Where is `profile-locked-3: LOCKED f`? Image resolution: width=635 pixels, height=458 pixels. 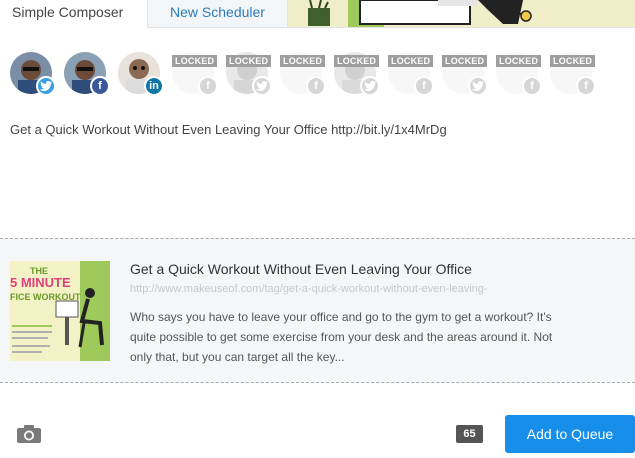 profile-locked-3: LOCKED f is located at coordinates (303, 75).